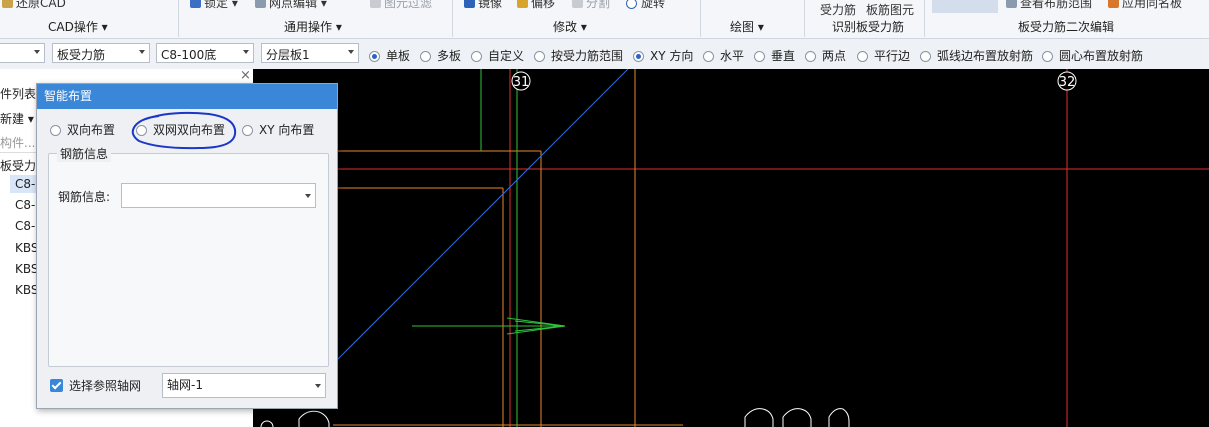 This screenshot has width=1209, height=427. I want to click on name-combo: C8-100底, so click(205, 53).